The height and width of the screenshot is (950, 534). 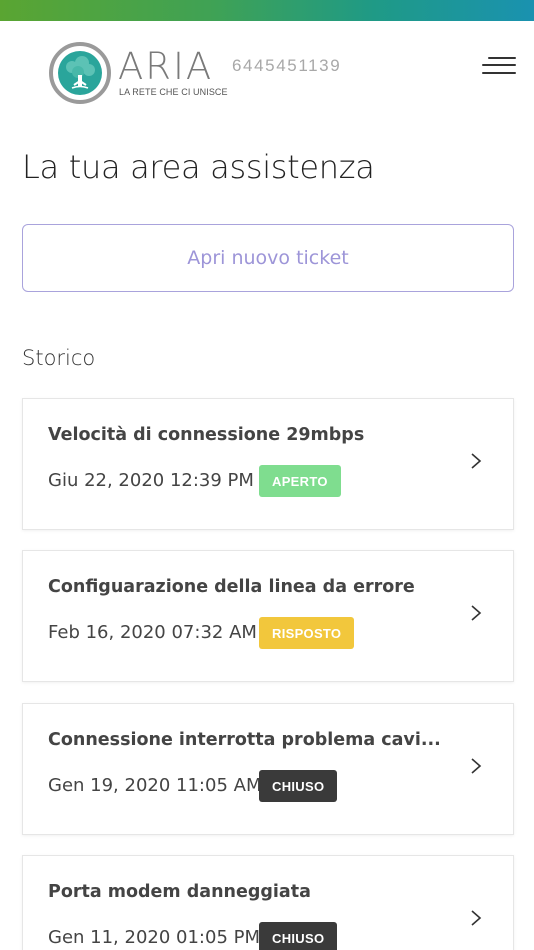 I want to click on ticket-date: Feb 16, 2020 07:32 AM, so click(x=152, y=632).